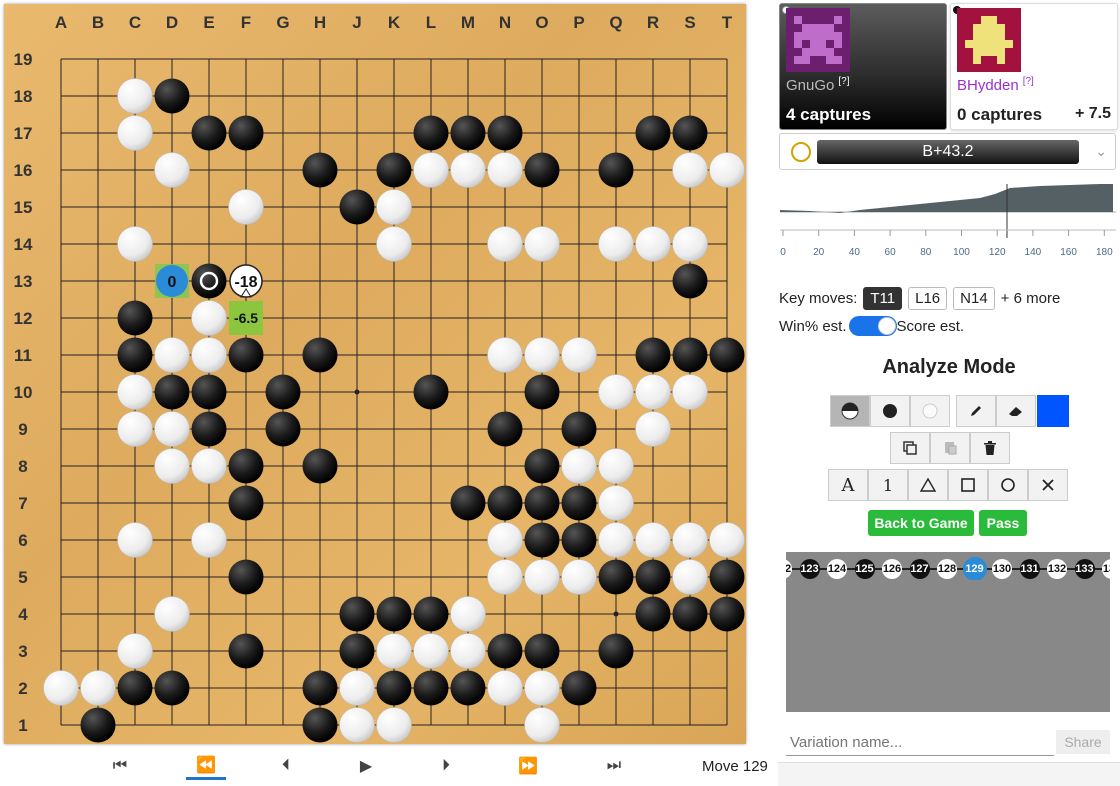 Image resolution: width=1120 pixels, height=786 pixels. I want to click on move-tree-strip: 122 123 124 125 126 127 128129130 131 132 133 134, so click(948, 568).